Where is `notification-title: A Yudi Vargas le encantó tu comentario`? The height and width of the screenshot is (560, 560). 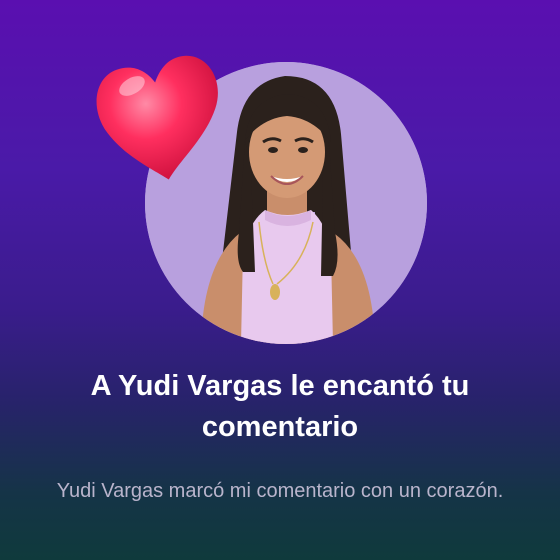 notification-title: A Yudi Vargas le encantó tu comentario is located at coordinates (280, 406).